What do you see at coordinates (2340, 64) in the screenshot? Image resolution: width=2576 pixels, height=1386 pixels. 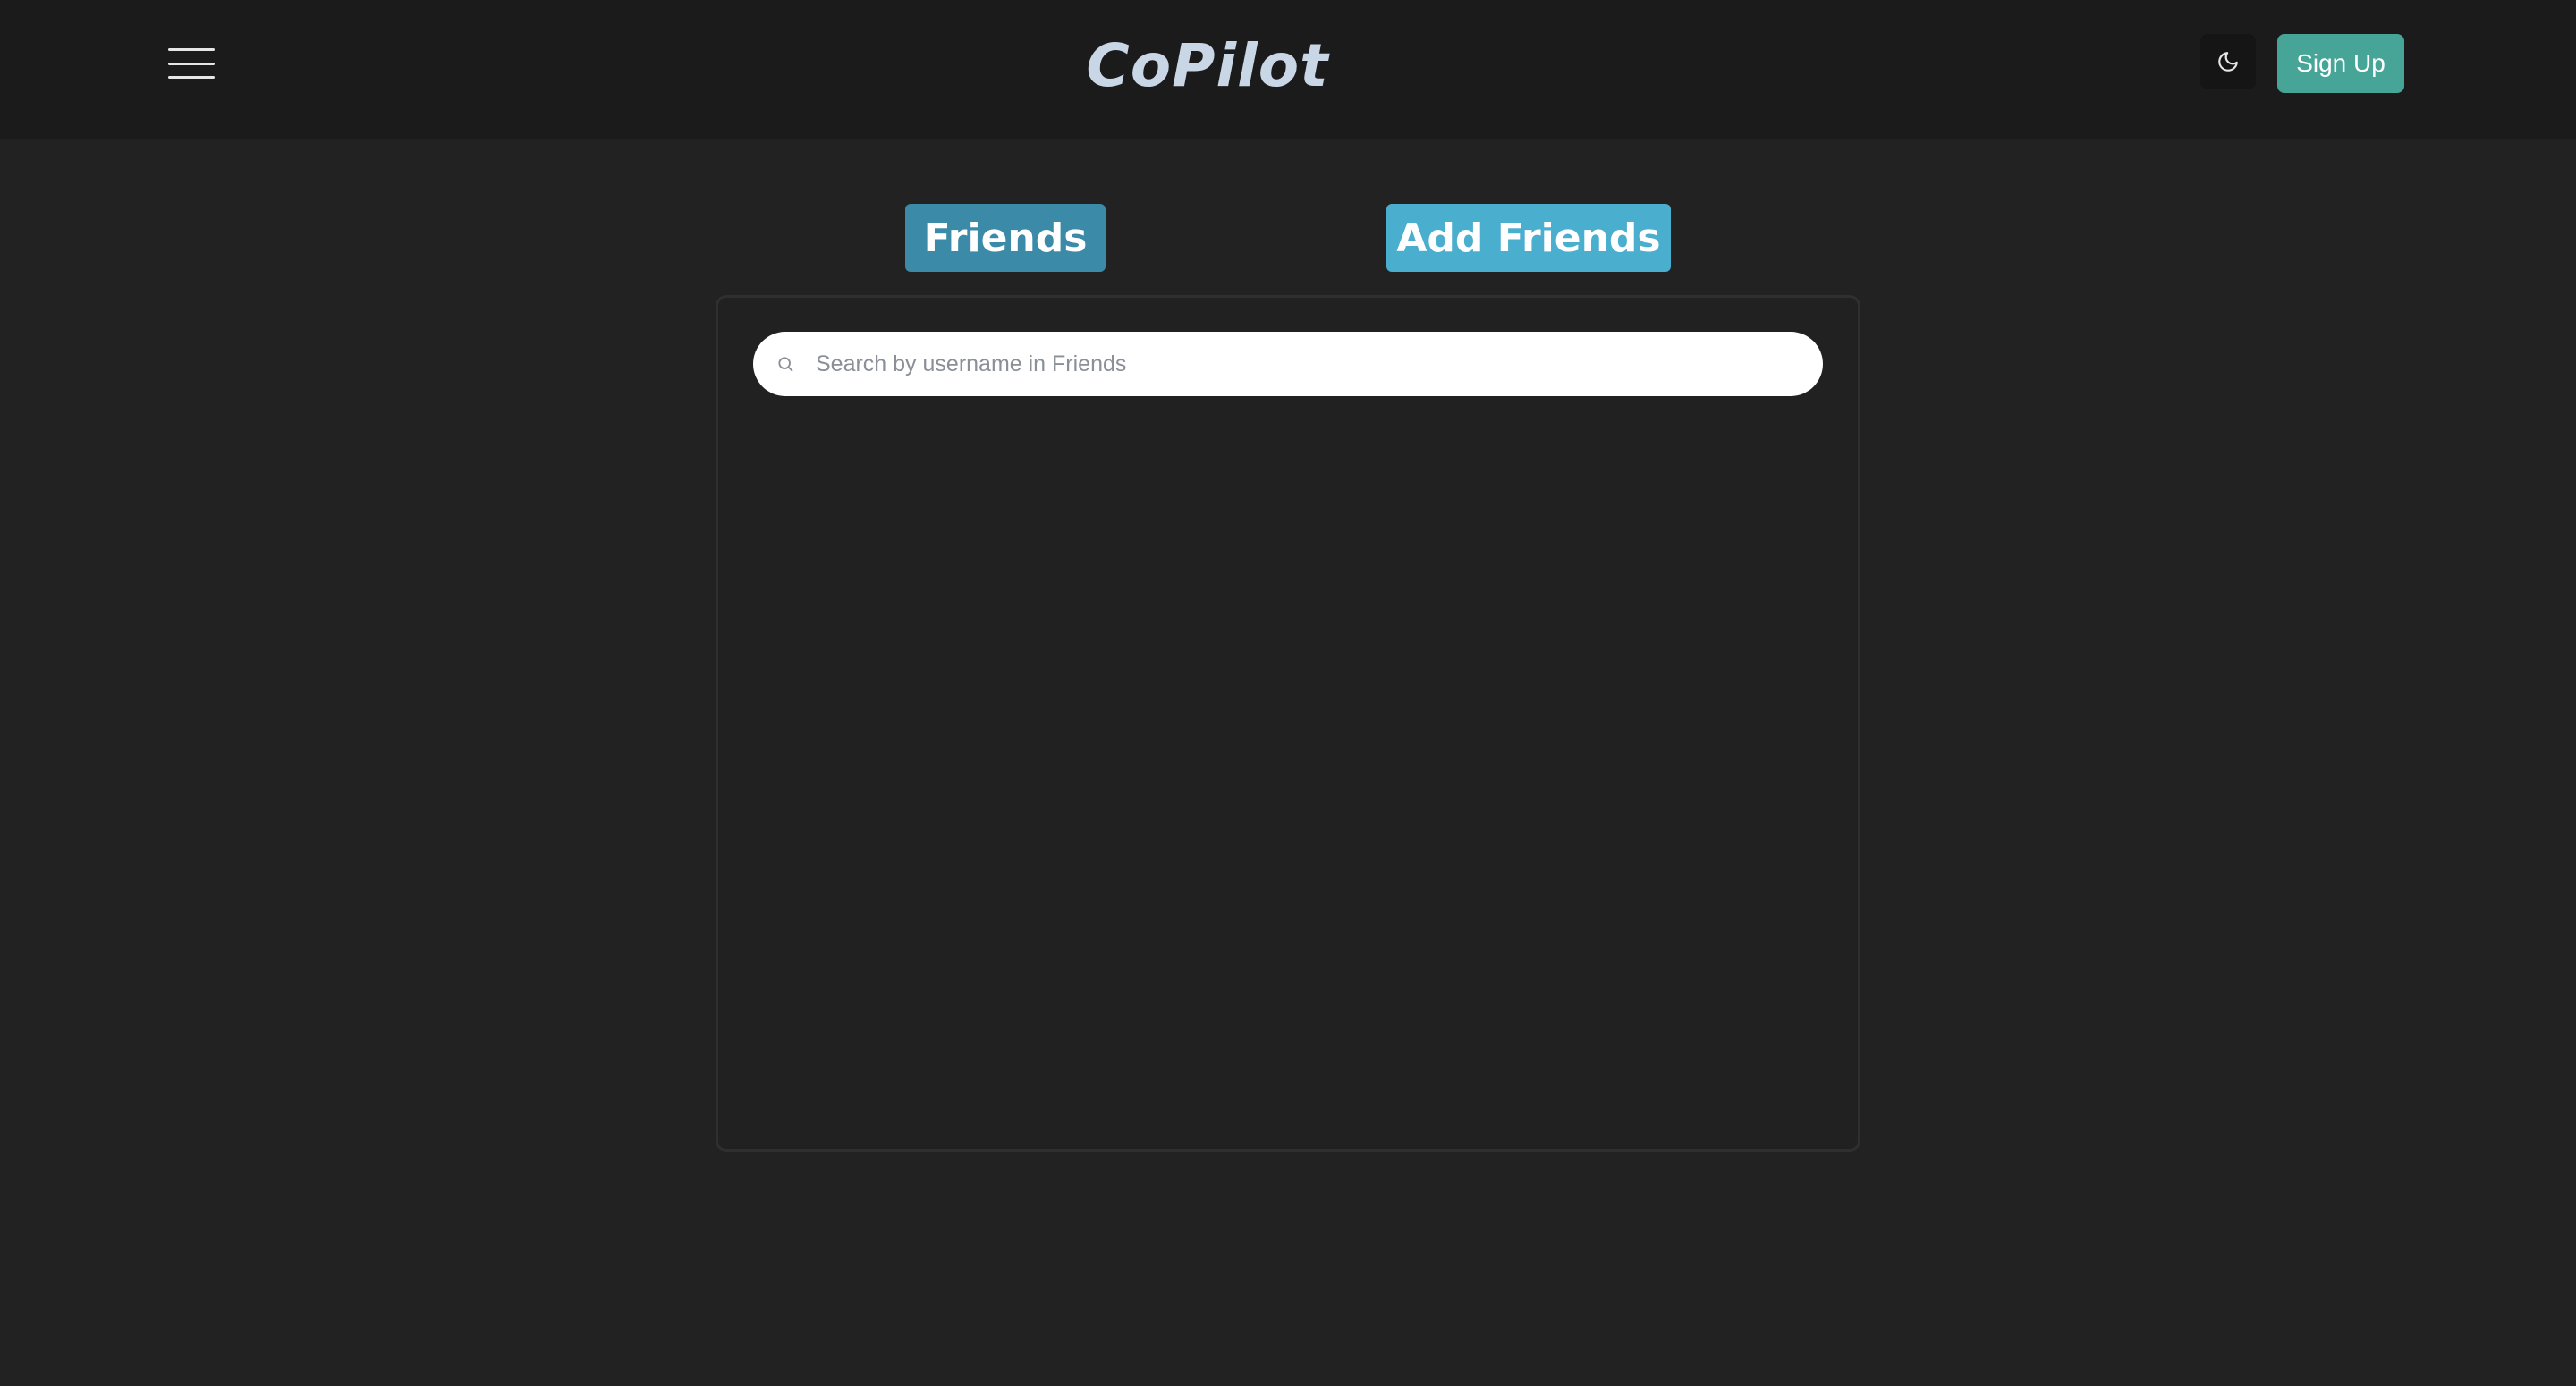 I see `sign-up-button: Sign Up` at bounding box center [2340, 64].